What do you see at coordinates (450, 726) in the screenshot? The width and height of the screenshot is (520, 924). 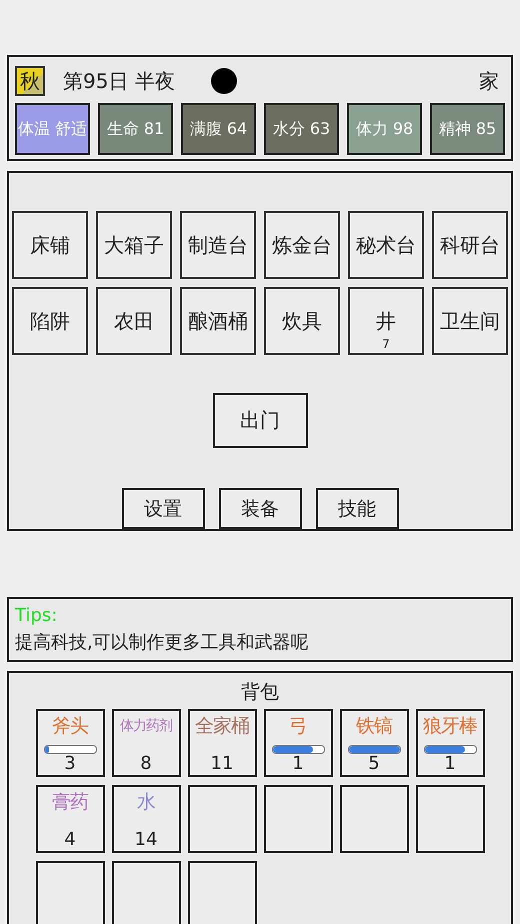 I see `item-name: 狼牙棒` at bounding box center [450, 726].